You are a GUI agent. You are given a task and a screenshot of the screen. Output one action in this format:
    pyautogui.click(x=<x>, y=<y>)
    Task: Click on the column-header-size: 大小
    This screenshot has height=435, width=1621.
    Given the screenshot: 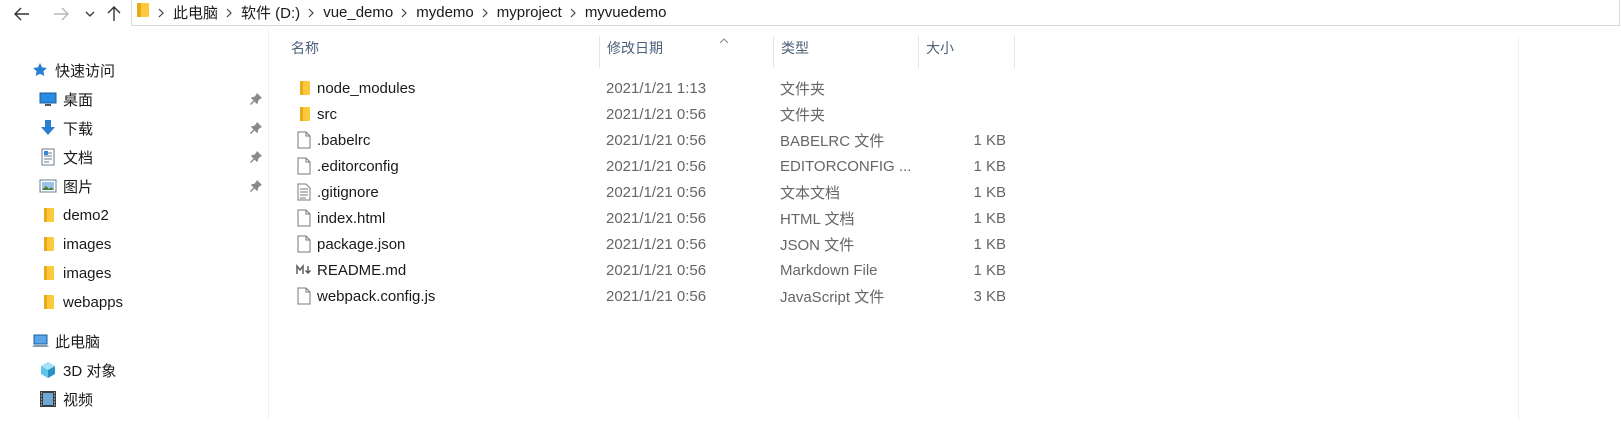 What is the action you would take?
    pyautogui.click(x=966, y=48)
    